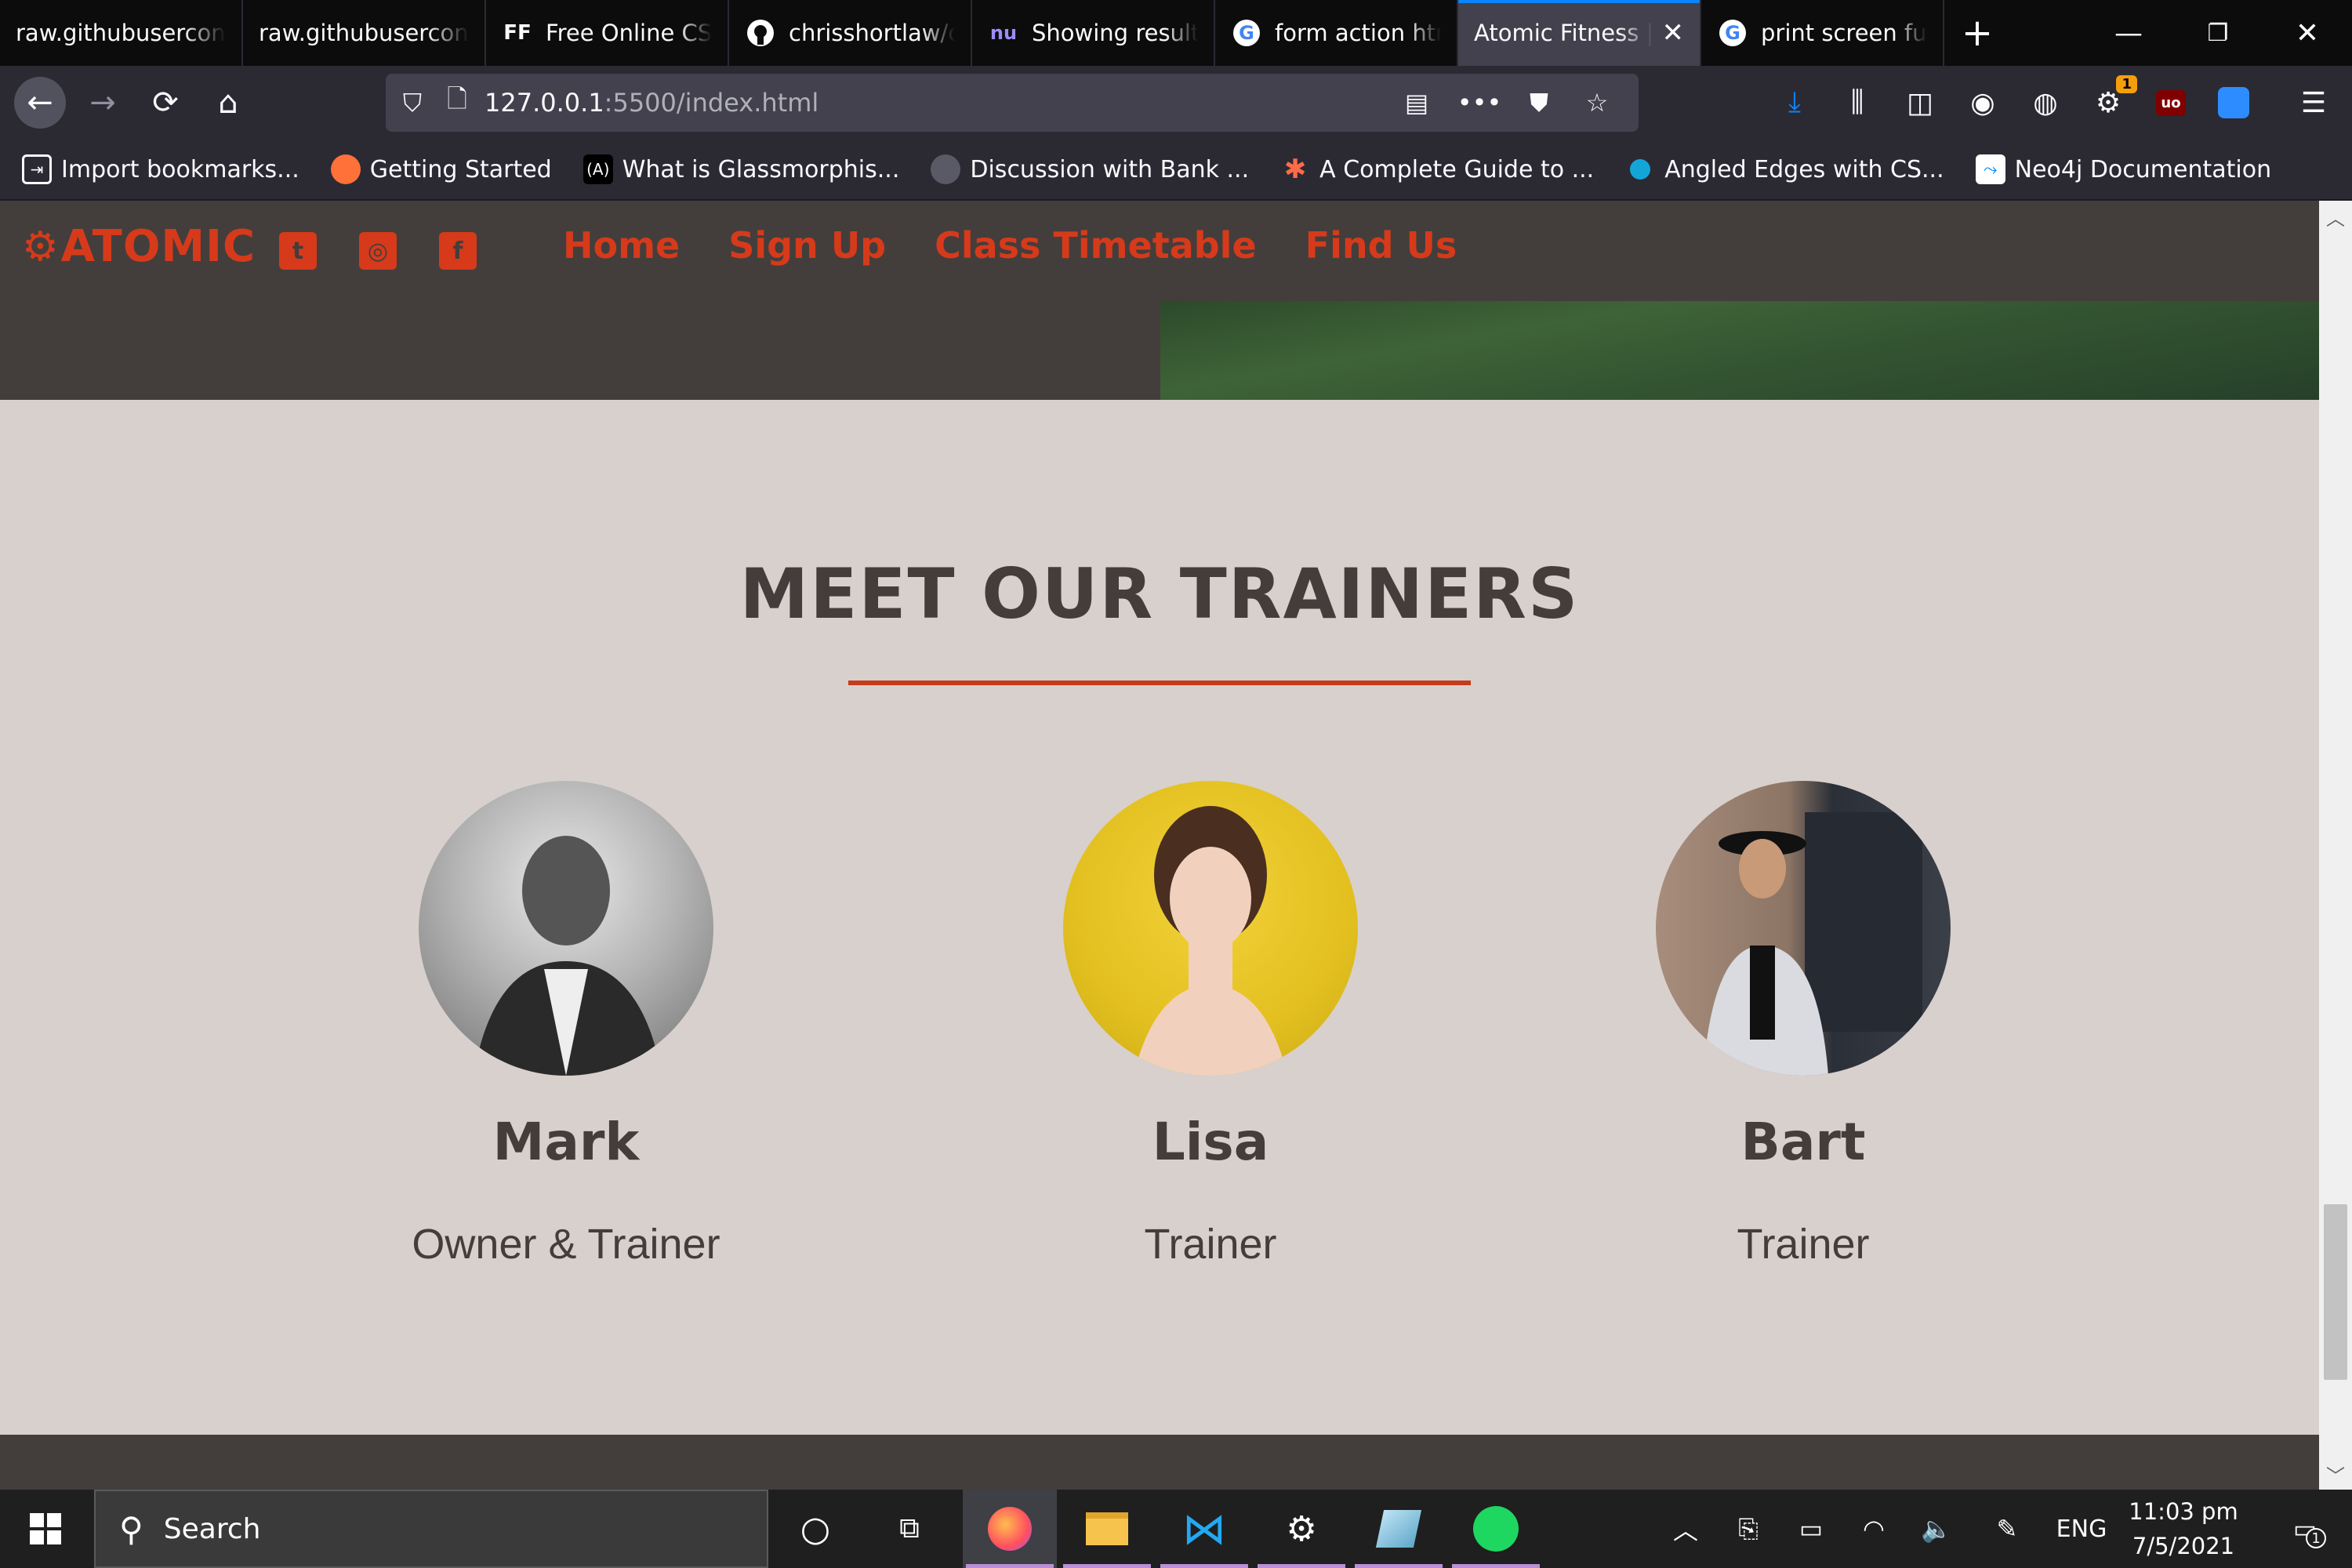 Image resolution: width=2352 pixels, height=1568 pixels. Describe the element at coordinates (1381, 245) in the screenshot. I see `nav-find-us: Find Us` at that location.